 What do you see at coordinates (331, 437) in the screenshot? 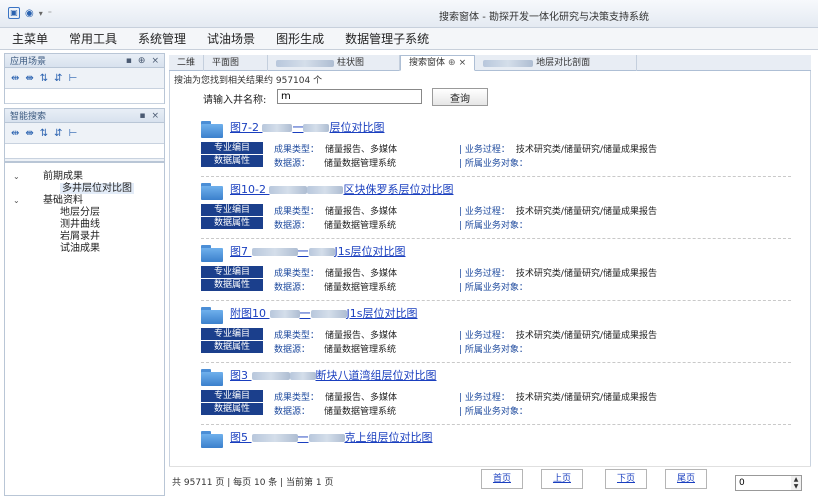
I see `result-title-link: 图5 一克上组层位对比图` at bounding box center [331, 437].